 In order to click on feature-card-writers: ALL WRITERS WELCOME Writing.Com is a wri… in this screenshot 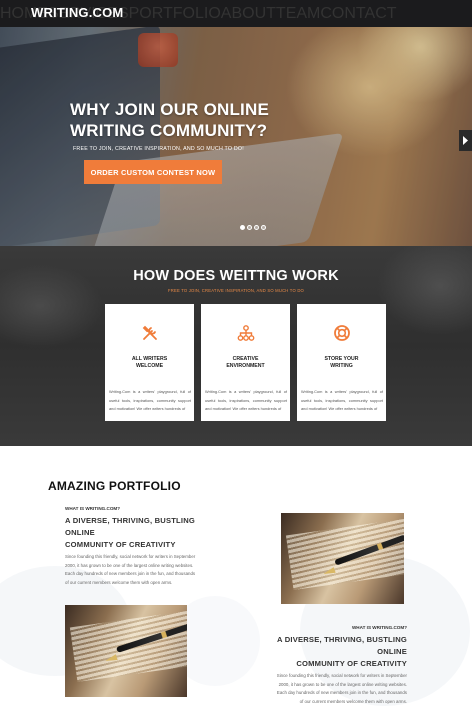, I will do `click(149, 362)`.